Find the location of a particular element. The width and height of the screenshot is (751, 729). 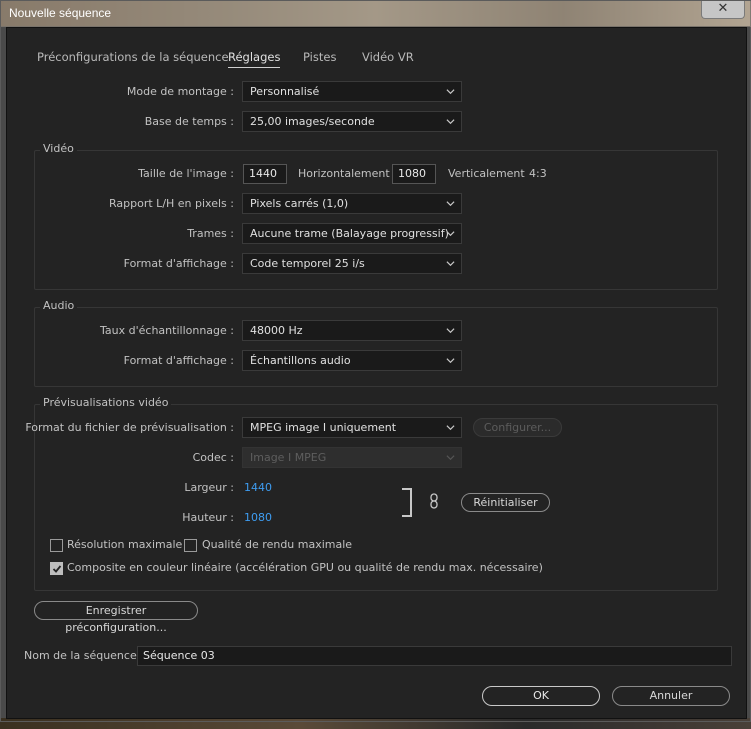

ok-button: OK is located at coordinates (541, 696).